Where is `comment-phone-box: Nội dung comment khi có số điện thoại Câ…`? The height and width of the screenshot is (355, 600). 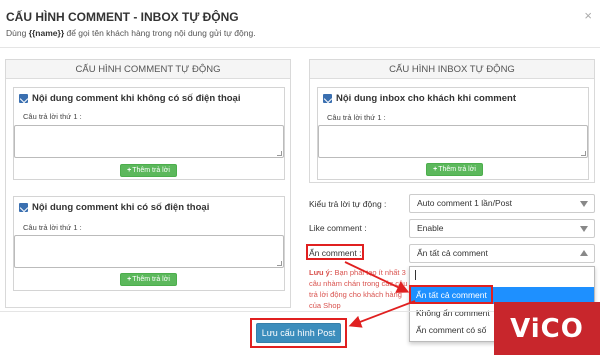 comment-phone-box: Nội dung comment khi có số điện thoại Câ… is located at coordinates (149, 243).